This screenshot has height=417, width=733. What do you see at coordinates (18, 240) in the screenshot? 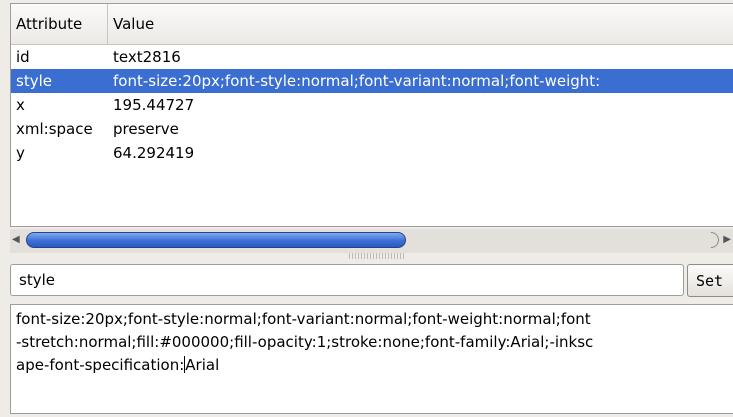
I see `arrow-left-icon: ◀` at bounding box center [18, 240].